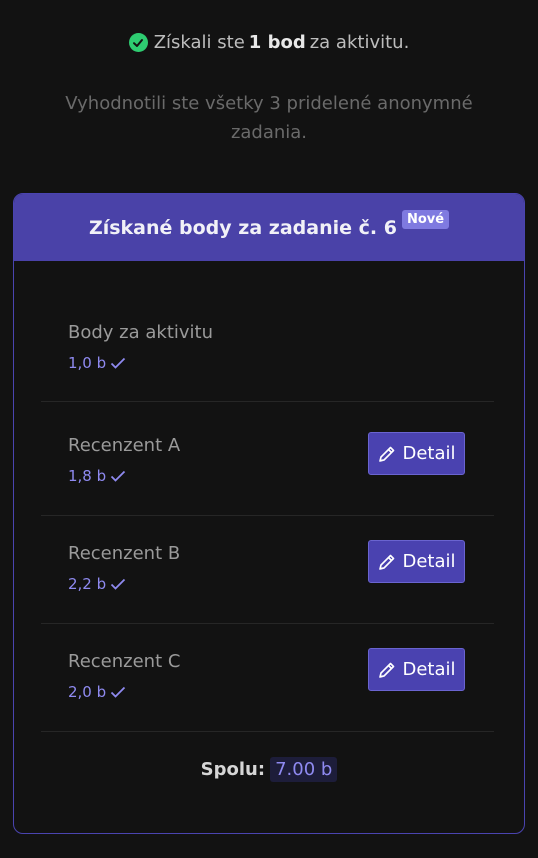 This screenshot has width=538, height=858. I want to click on points-row-reviewer-a: Recenzent A 1,8 b Detail, so click(267, 459).